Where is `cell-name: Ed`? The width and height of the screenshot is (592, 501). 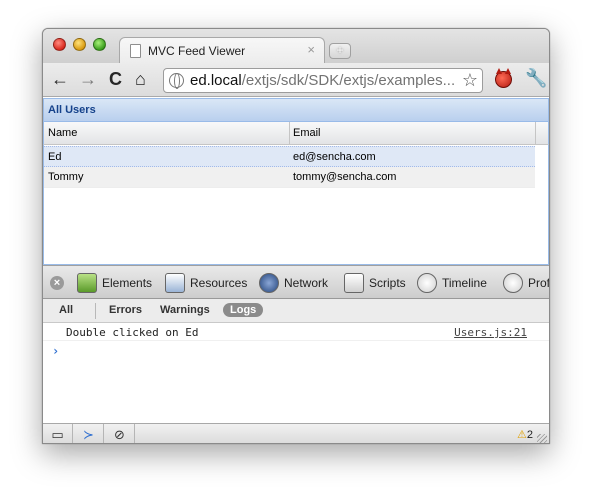
cell-name: Ed is located at coordinates (55, 157).